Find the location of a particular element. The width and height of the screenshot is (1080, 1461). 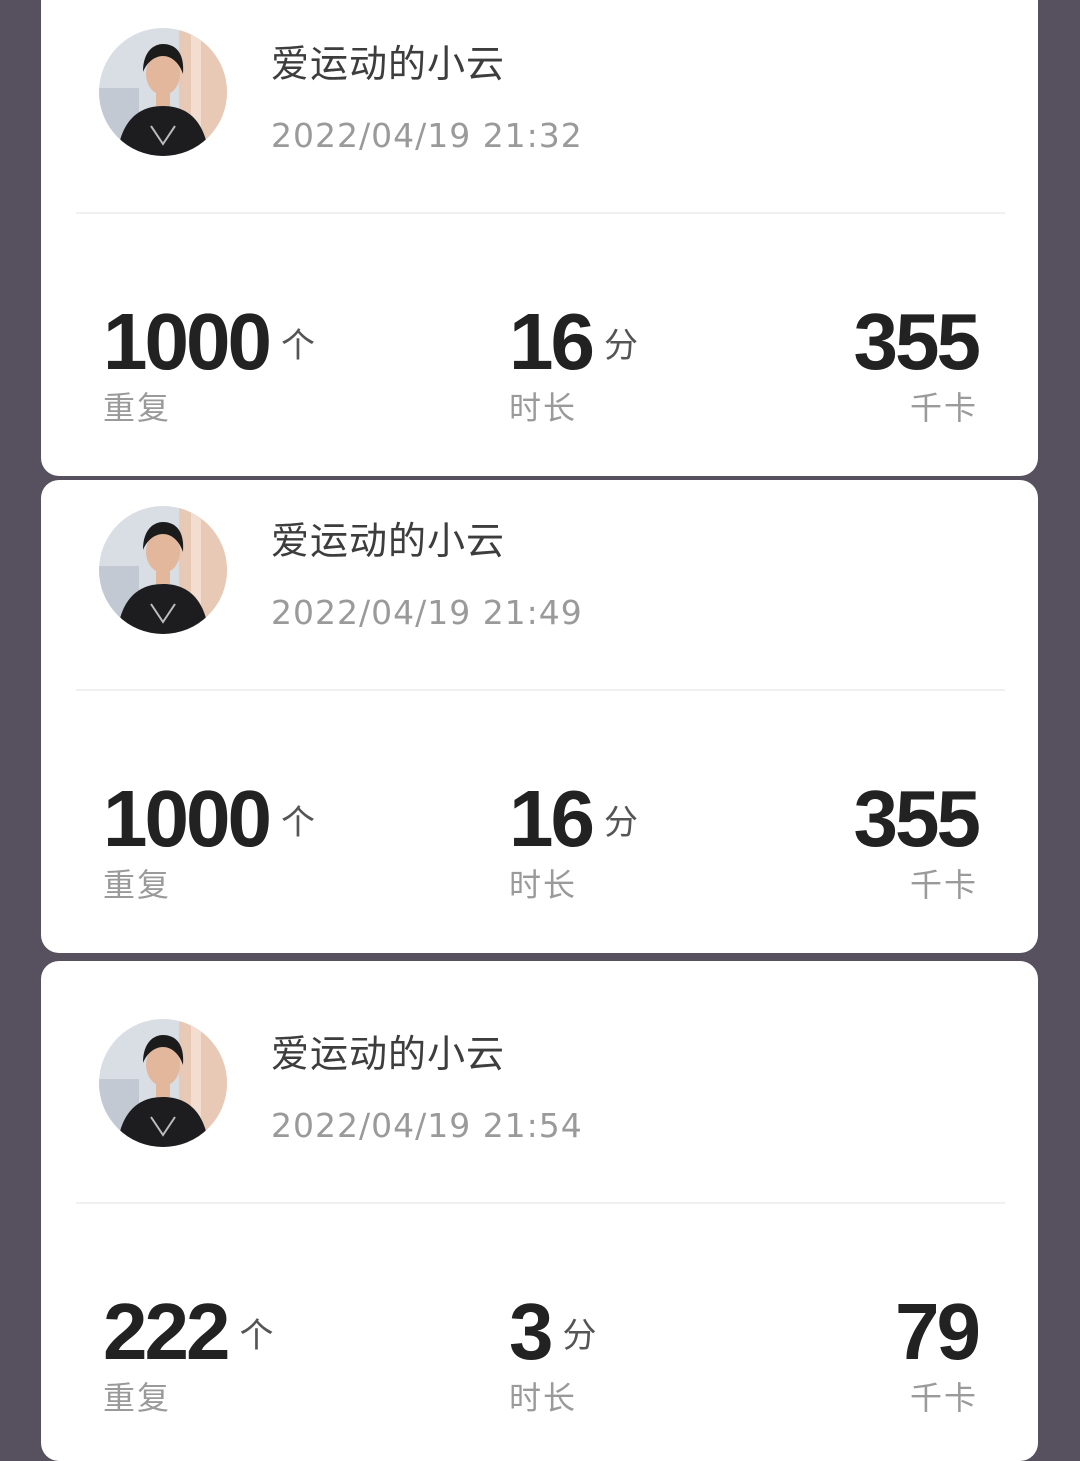

reps-stat: 222 个 重复 is located at coordinates (188, 1354).